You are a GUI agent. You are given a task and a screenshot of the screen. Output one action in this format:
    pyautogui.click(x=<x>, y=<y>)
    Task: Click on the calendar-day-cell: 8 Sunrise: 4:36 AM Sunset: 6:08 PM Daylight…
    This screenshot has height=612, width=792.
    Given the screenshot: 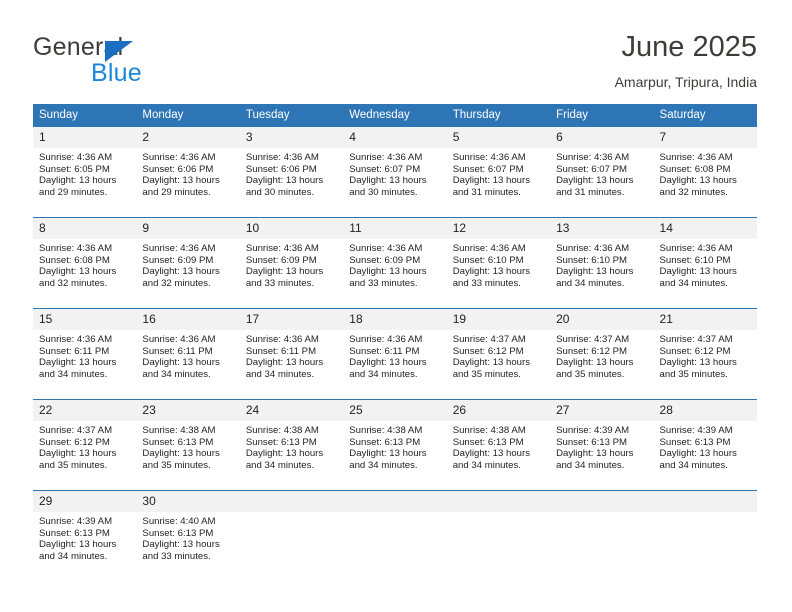 What is the action you would take?
    pyautogui.click(x=85, y=259)
    